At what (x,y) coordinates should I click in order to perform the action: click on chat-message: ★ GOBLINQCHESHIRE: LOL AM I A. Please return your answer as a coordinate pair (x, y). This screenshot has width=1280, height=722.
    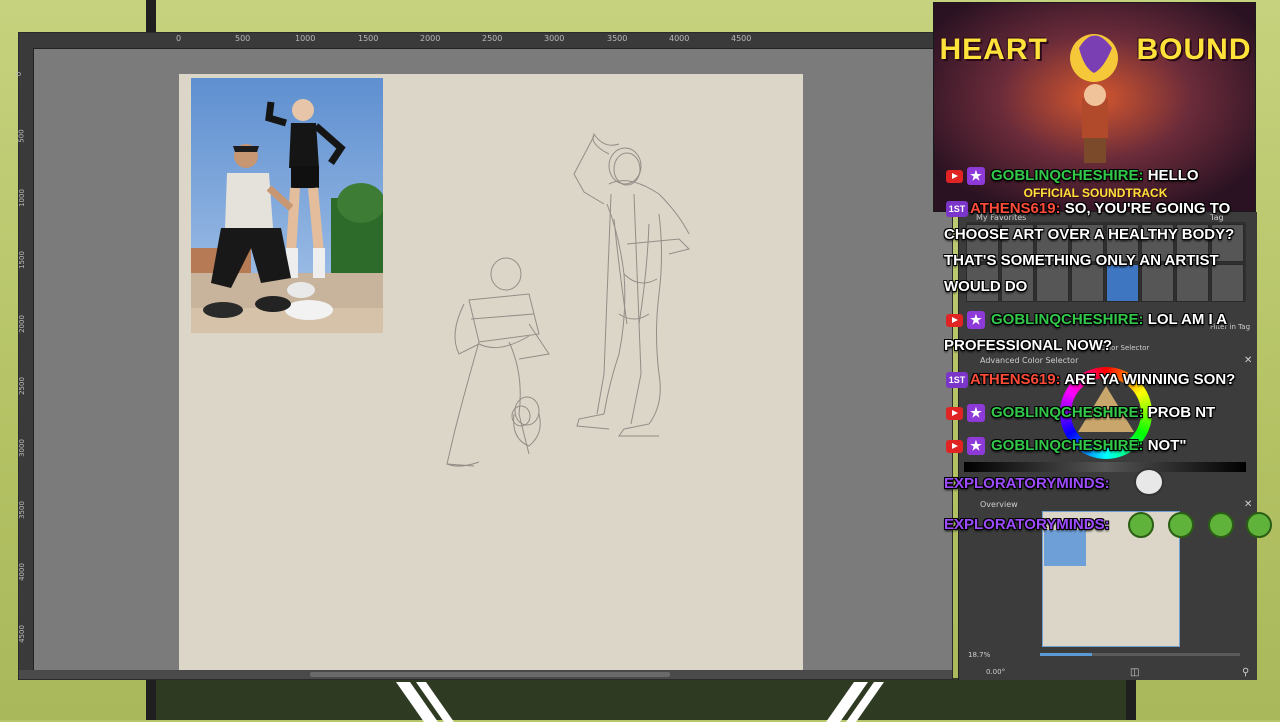
    Looking at the image, I should click on (1087, 320).